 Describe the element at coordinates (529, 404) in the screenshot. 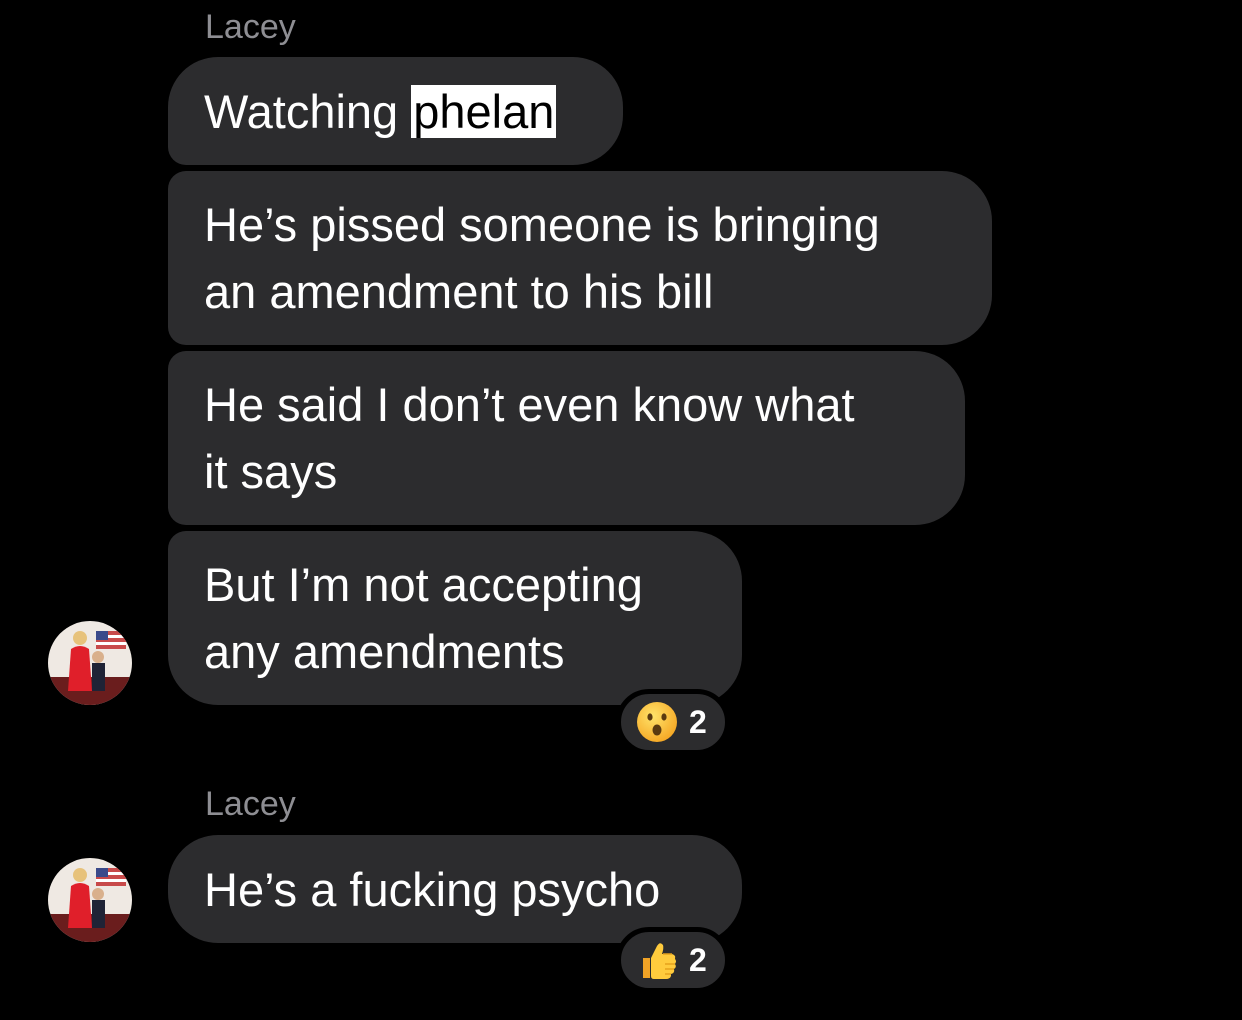

I see `message-line: He said I don’t even know what` at that location.